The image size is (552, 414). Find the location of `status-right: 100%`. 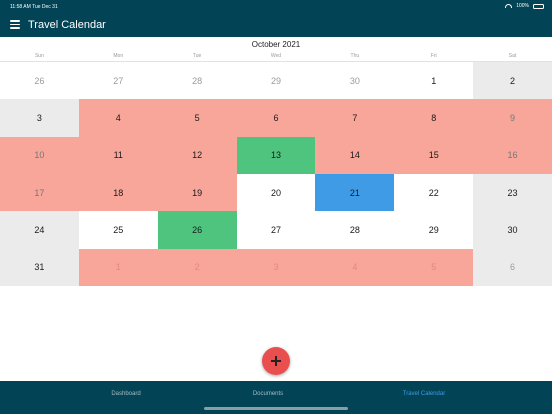

status-right: 100% is located at coordinates (524, 6).